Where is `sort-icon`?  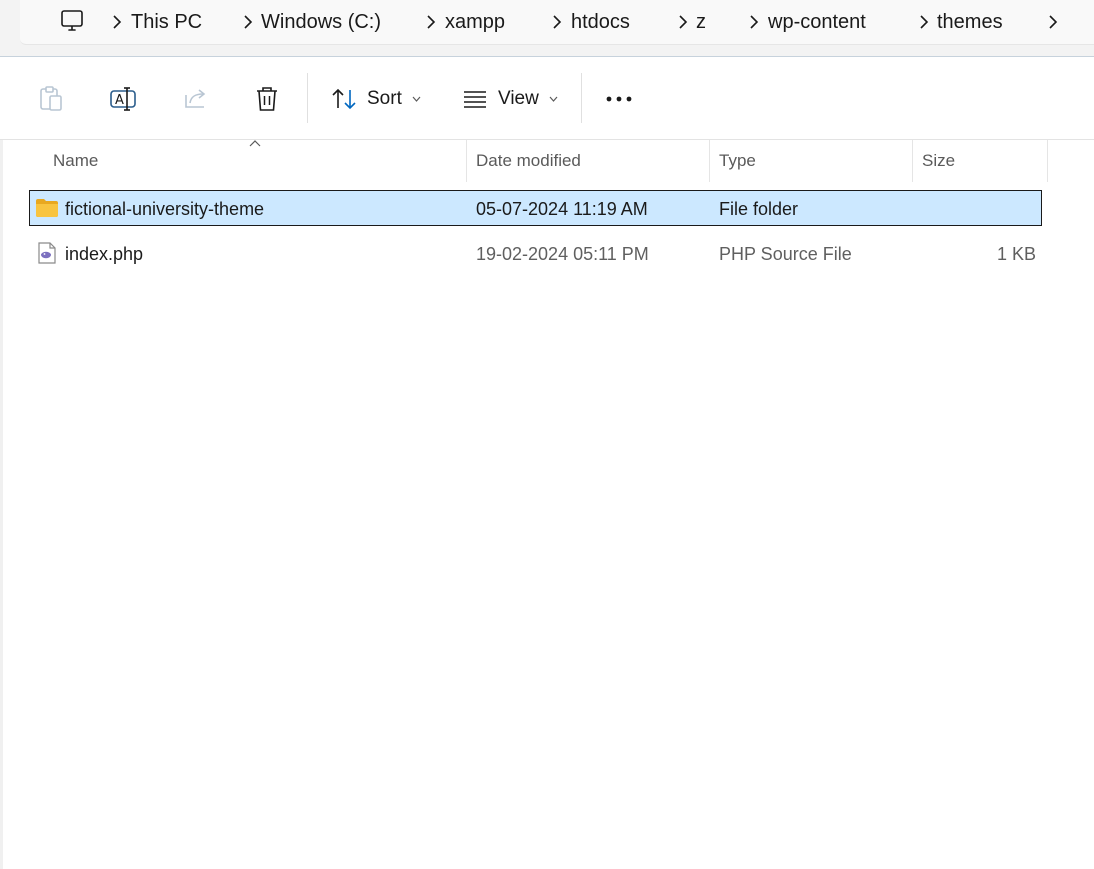 sort-icon is located at coordinates (344, 99).